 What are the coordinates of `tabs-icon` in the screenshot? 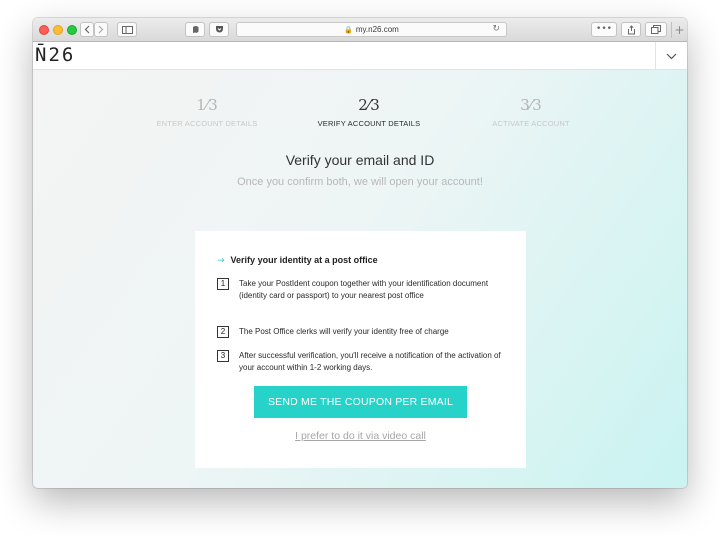 It's located at (656, 29).